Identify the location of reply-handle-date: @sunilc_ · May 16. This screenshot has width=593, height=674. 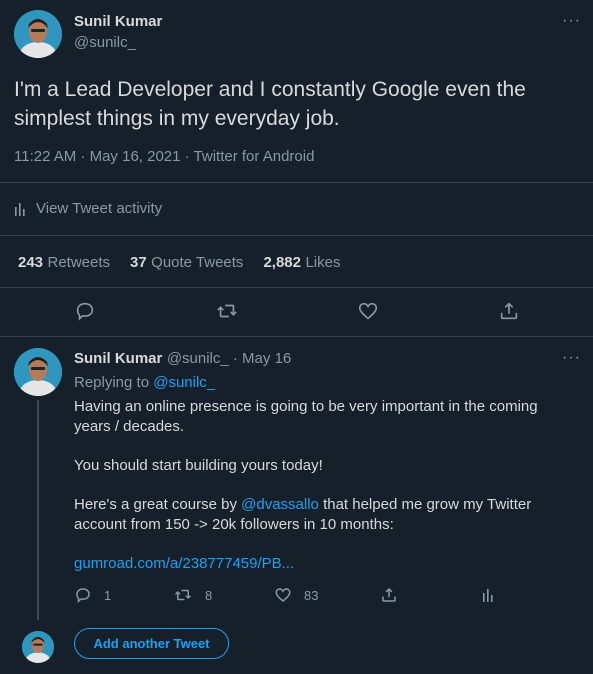
(229, 358).